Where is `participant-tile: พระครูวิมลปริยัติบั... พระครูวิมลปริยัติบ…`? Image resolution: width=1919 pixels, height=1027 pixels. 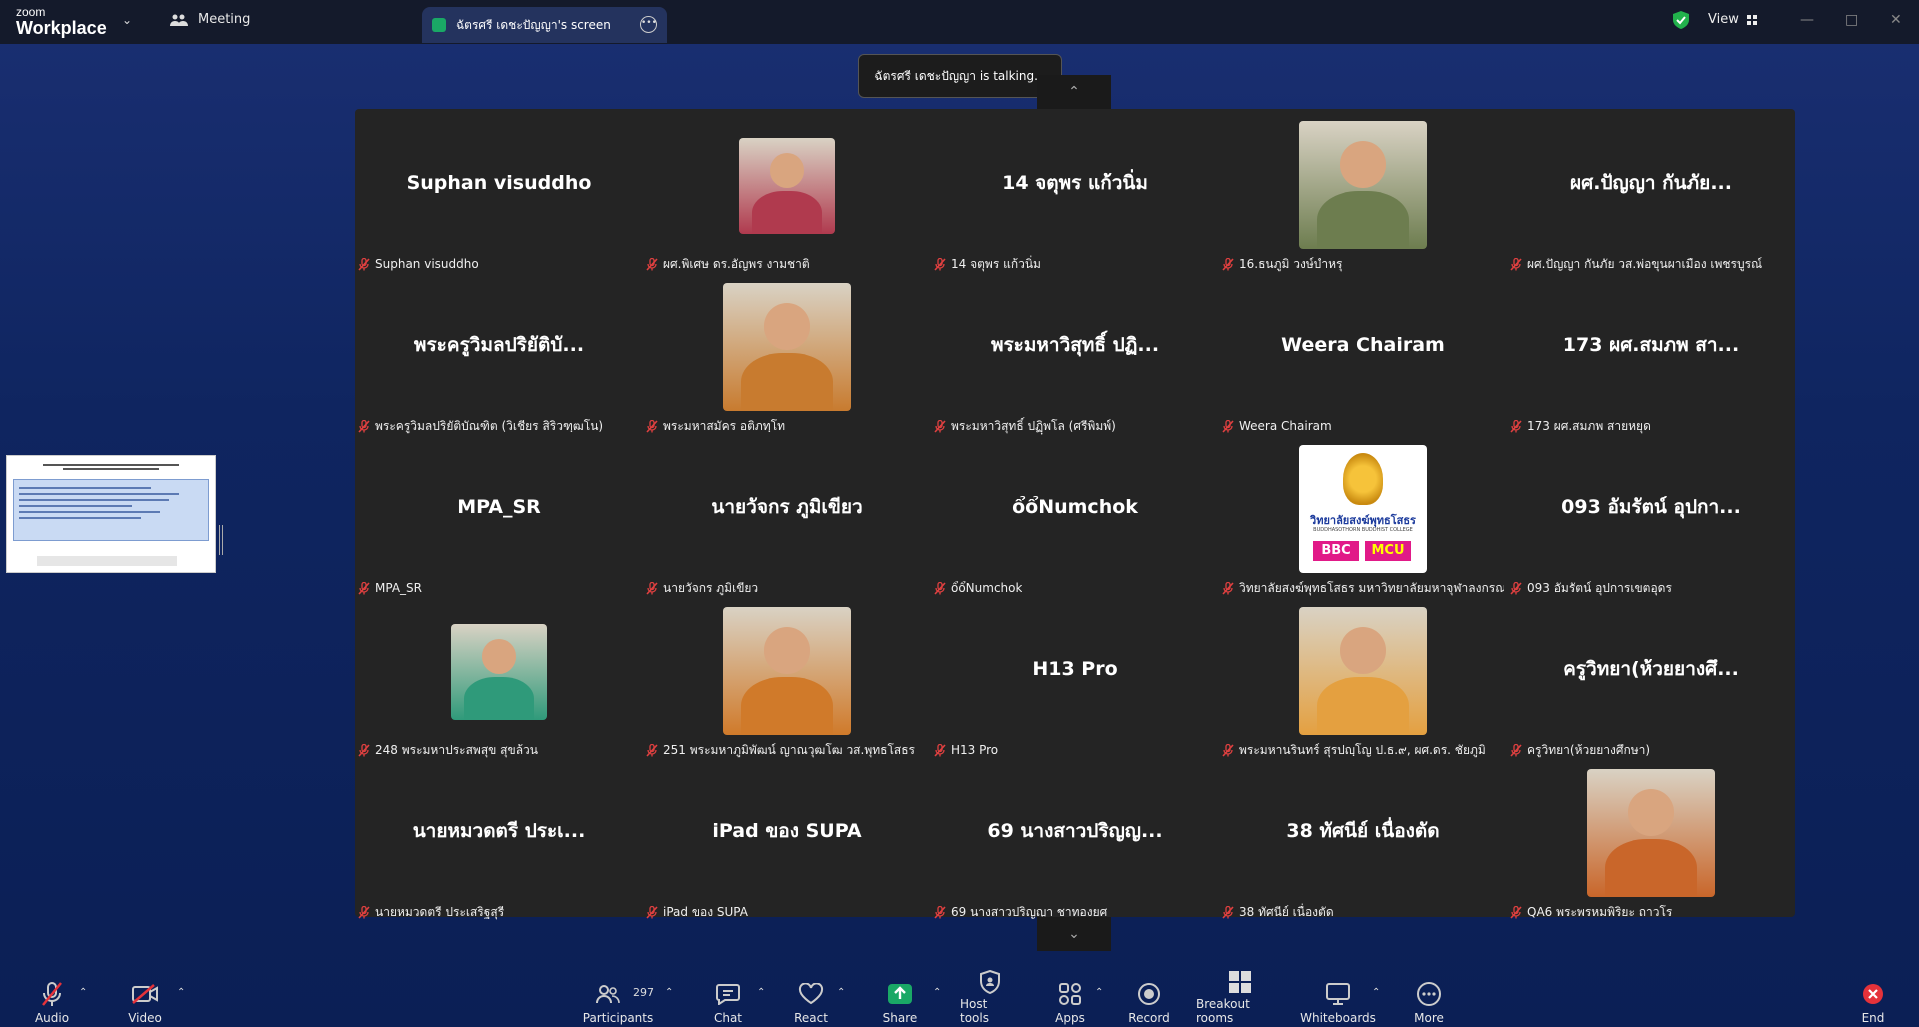
participant-tile: พระครูวิมลปริยัติบั... พระครูวิมลปริยัติบ… is located at coordinates (499, 356).